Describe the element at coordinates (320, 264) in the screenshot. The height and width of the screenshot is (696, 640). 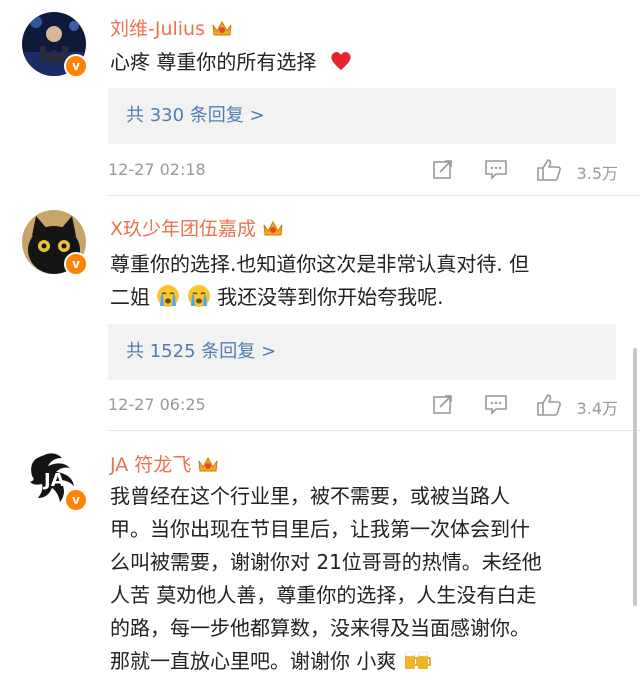
I see `comment-text-line: 尊重你的选择.也知道你这次是非常认真对待. 但` at that location.